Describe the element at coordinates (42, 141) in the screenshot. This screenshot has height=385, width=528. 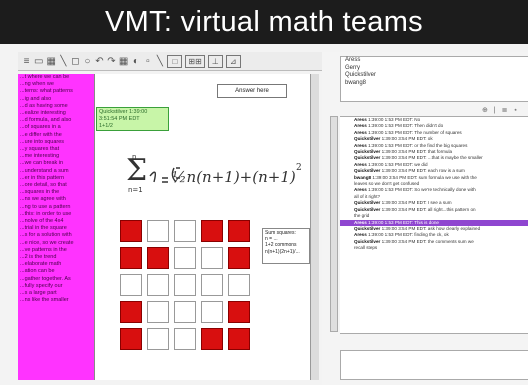
I see `log-line: ...ure into squares` at that location.